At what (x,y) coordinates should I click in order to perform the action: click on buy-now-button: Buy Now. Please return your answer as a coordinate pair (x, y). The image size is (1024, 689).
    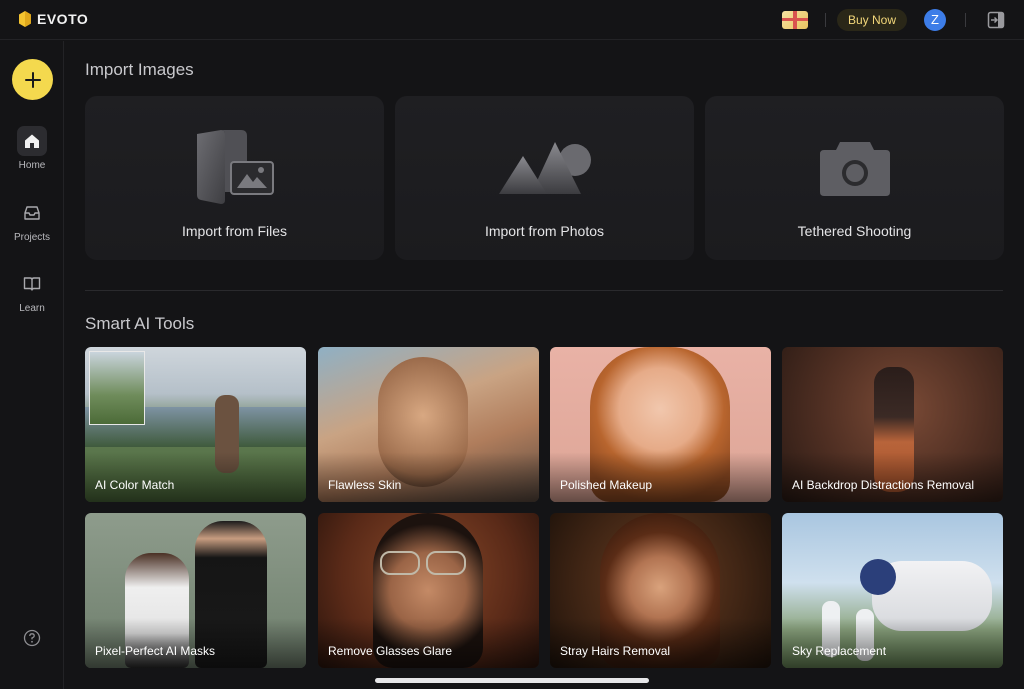
    Looking at the image, I should click on (872, 20).